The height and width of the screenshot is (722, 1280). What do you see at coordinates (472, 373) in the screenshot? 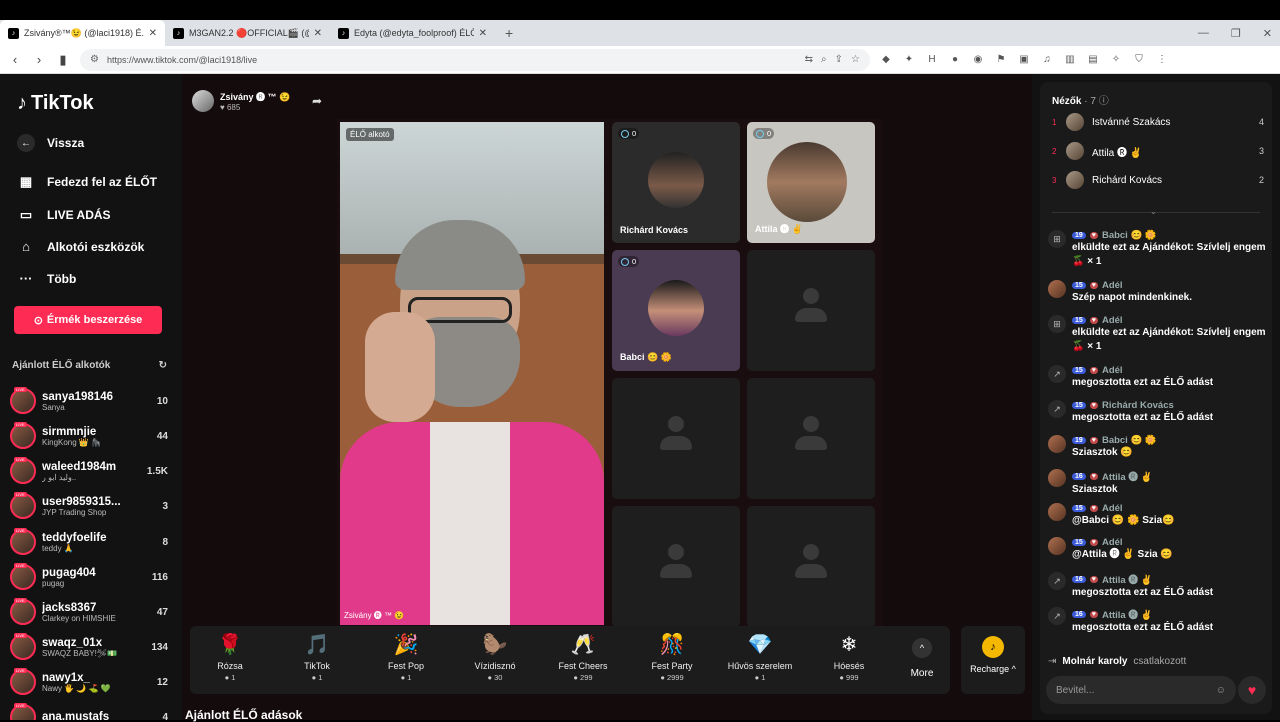
I see `host-video: ÉLŐ alkotó Zsivány 🅡 ™ 😉` at bounding box center [472, 373].